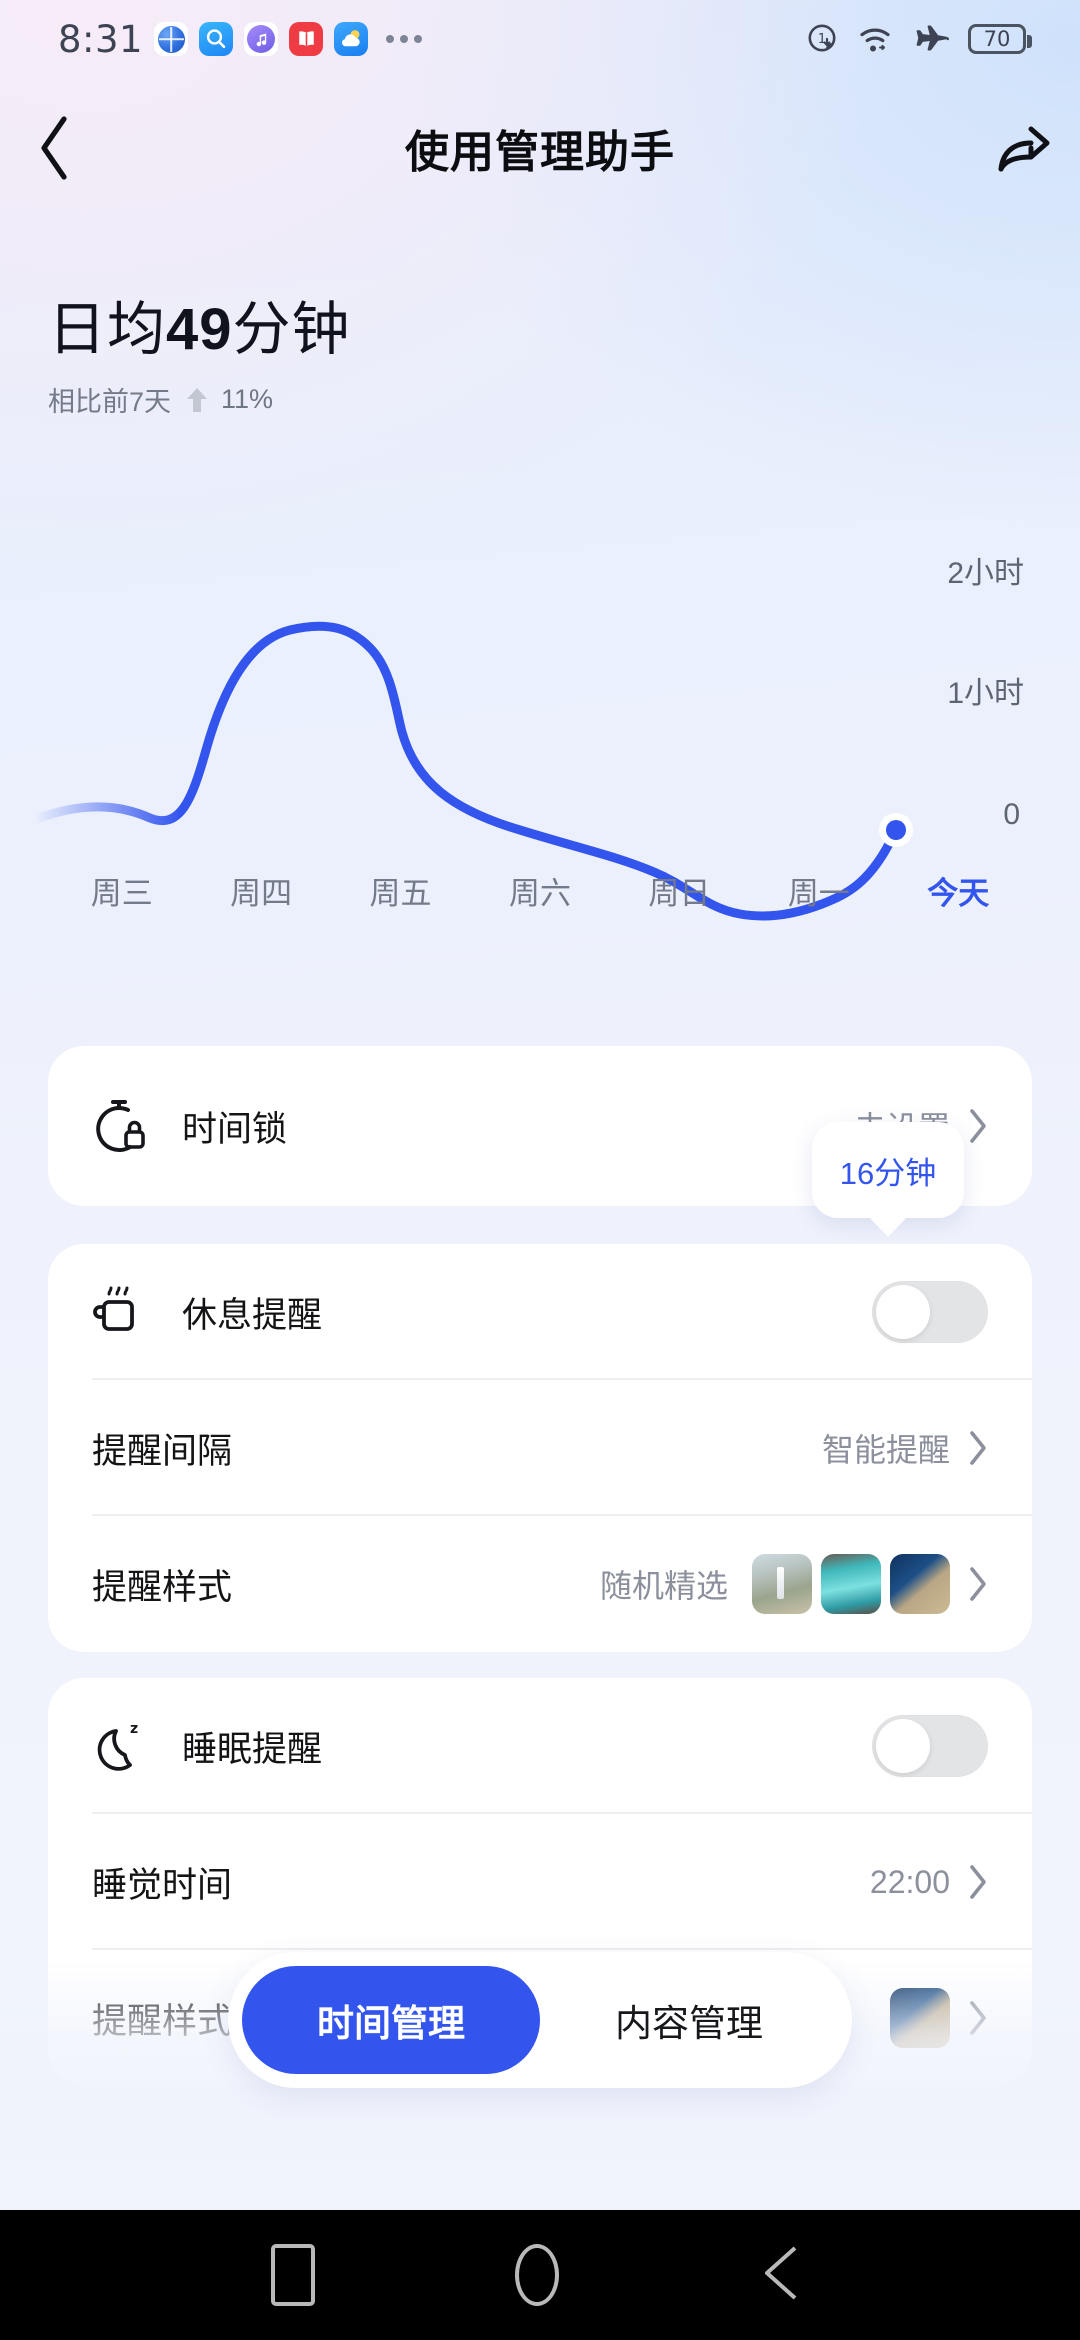 This screenshot has height=2340, width=1080. I want to click on reminder-interval-value-wrap: 智能提醒, so click(905, 1448).